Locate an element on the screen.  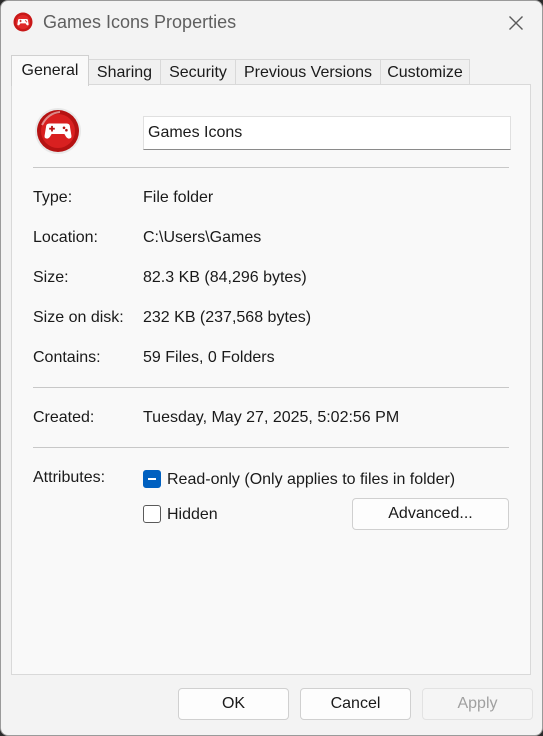
size-on-disk-label: Size on disk: is located at coordinates (78, 317).